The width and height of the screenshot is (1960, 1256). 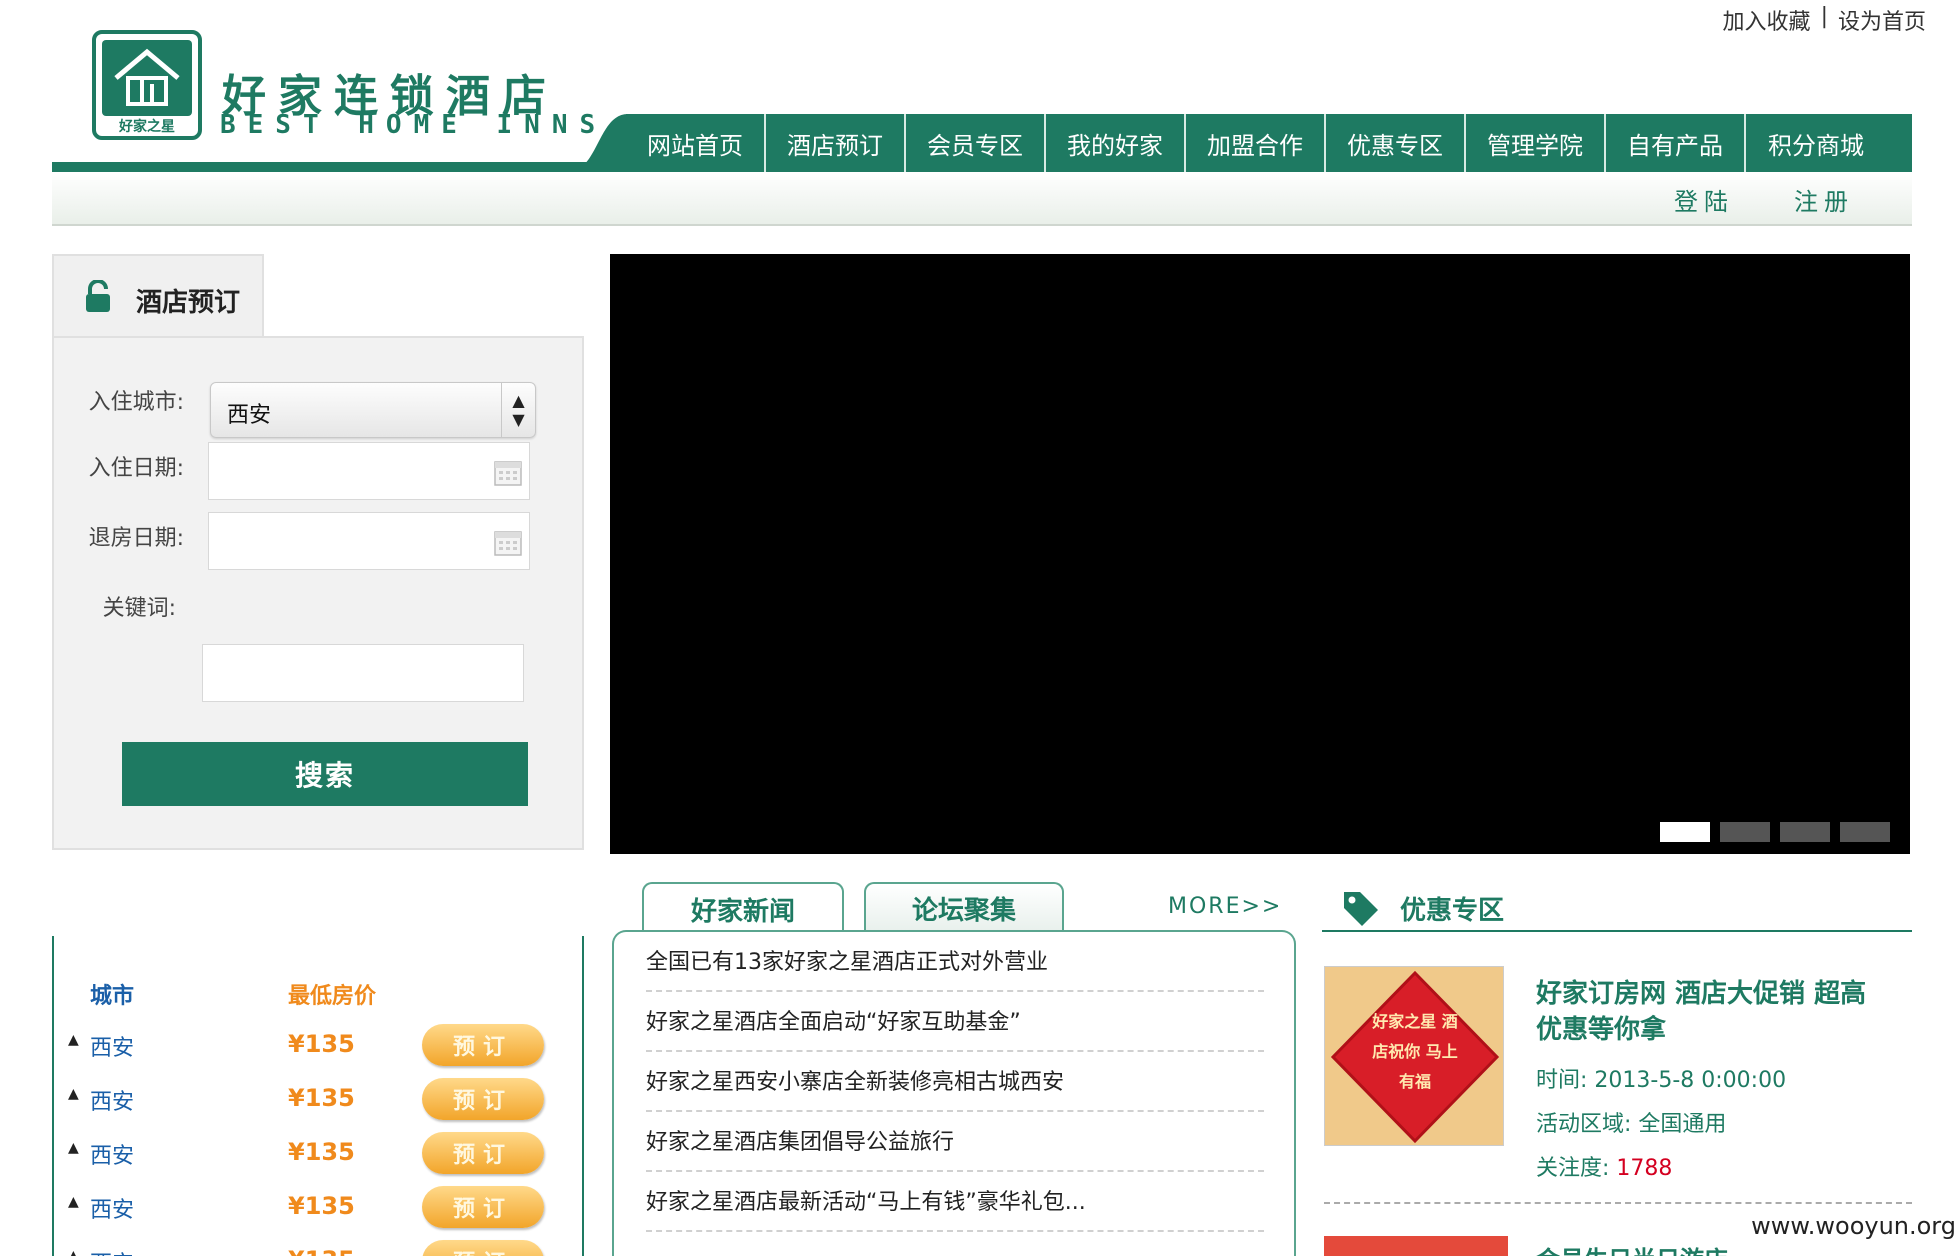 I want to click on booking-tab-title: 酒店预订, so click(x=188, y=303).